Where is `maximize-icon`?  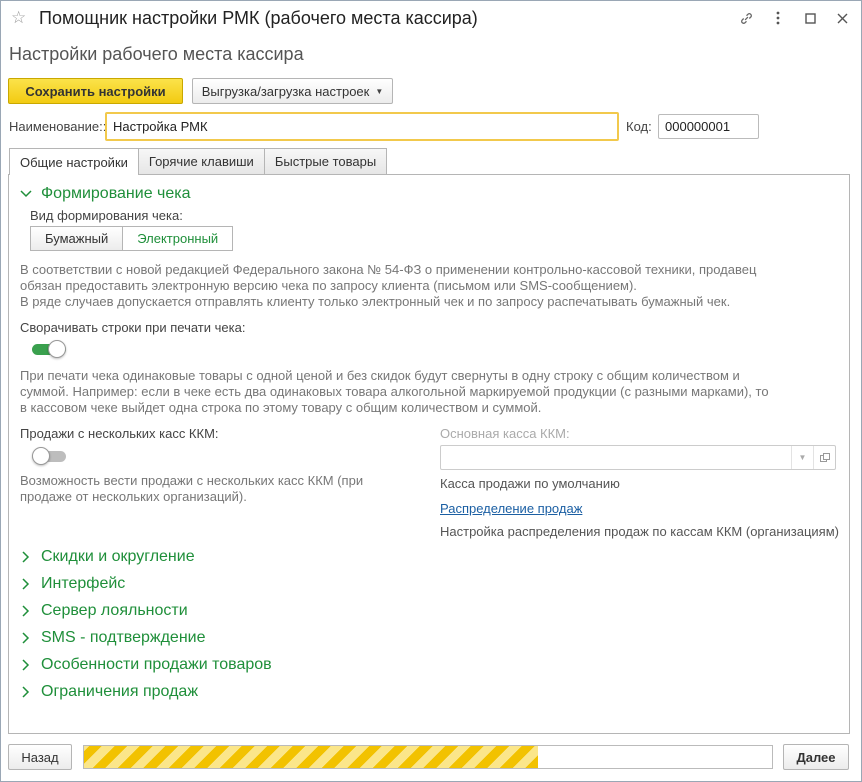 maximize-icon is located at coordinates (810, 18).